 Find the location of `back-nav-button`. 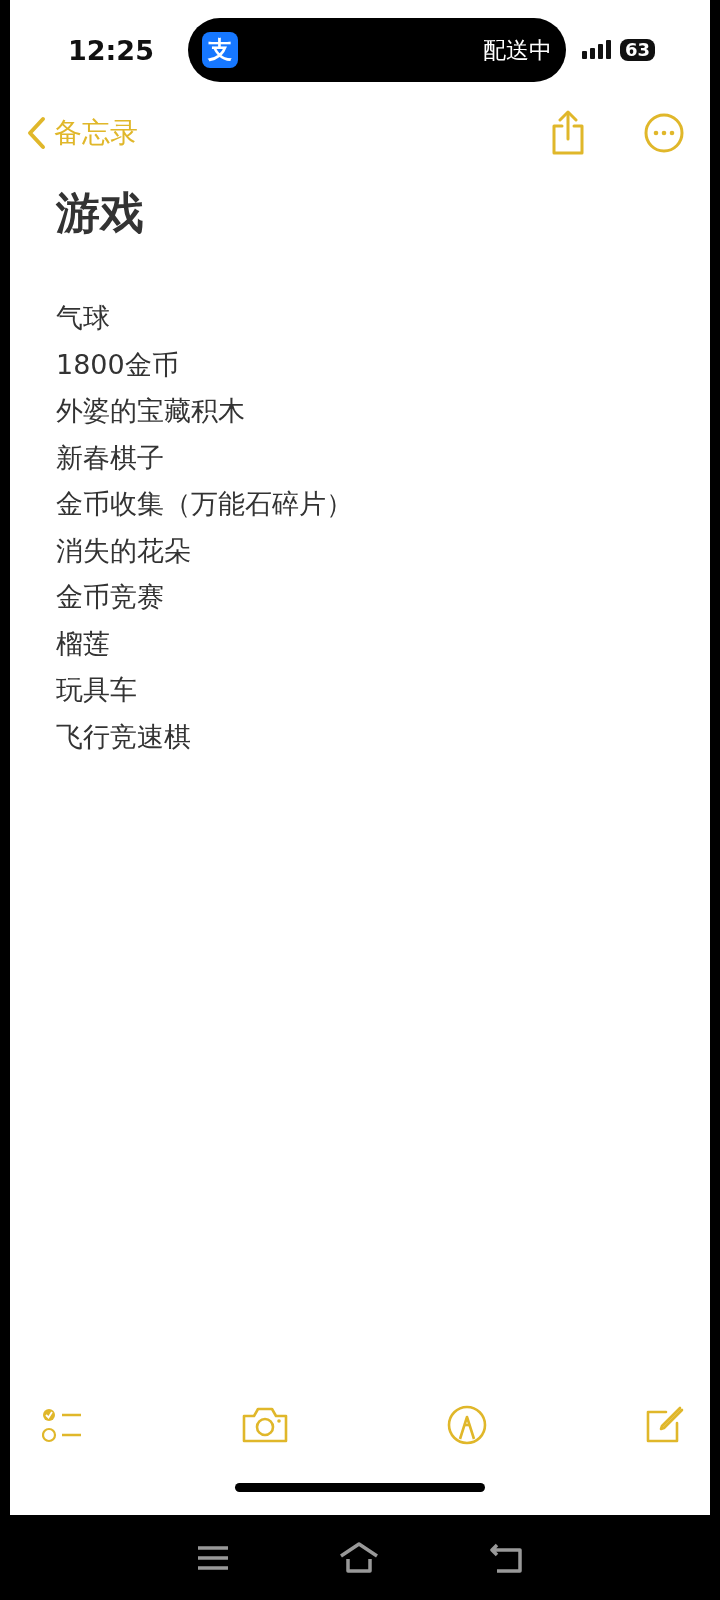

back-nav-button is located at coordinates (506, 1557).